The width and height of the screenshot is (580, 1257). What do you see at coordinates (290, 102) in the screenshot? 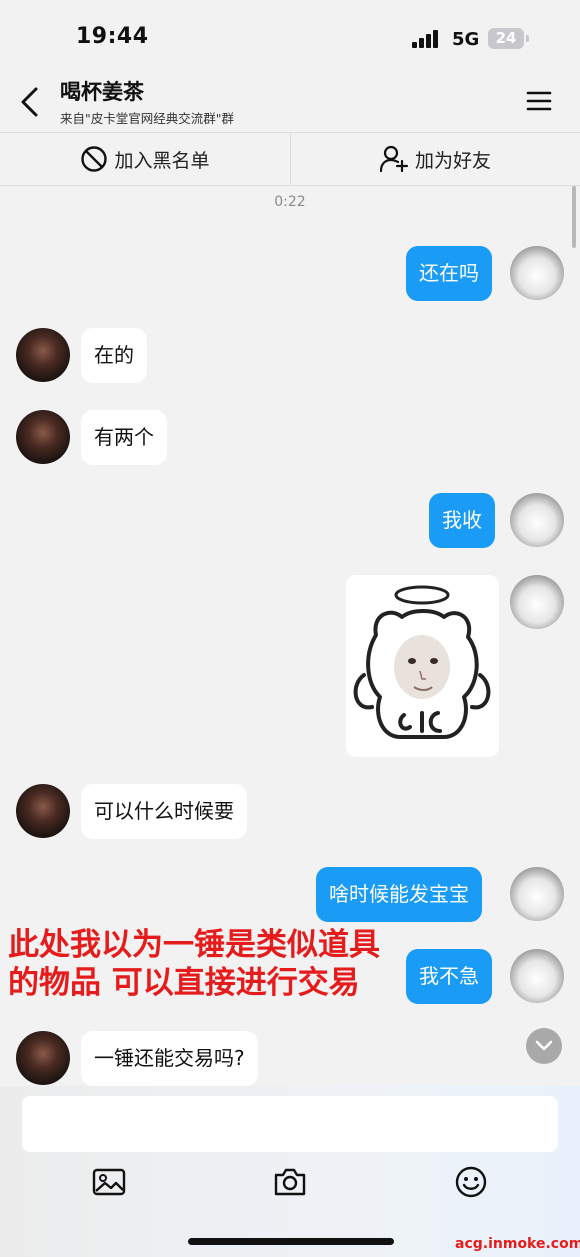
I see `chat-header: 喝杯姜茶 来自"皮卡堂官网经典交流群"群` at bounding box center [290, 102].